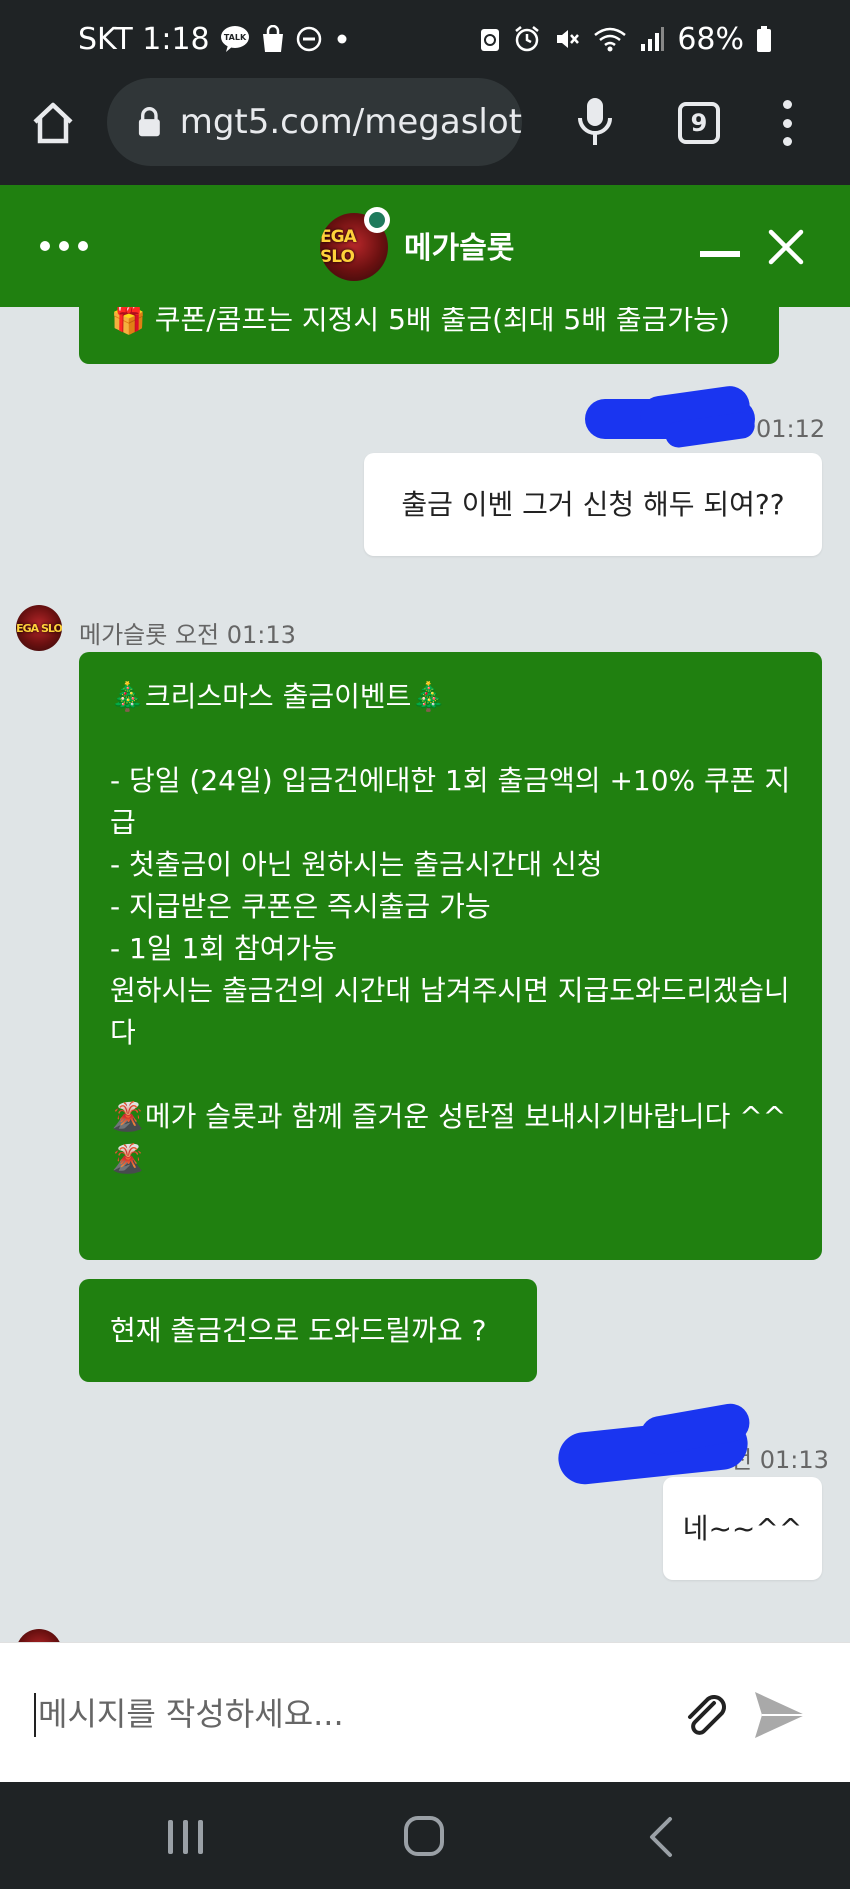 The image size is (850, 1889). I want to click on message-bubble-agent-partial: 🎁 쿠폰/콤프는 지정시 5배 출금(최대 5배 출금가능), so click(429, 335).